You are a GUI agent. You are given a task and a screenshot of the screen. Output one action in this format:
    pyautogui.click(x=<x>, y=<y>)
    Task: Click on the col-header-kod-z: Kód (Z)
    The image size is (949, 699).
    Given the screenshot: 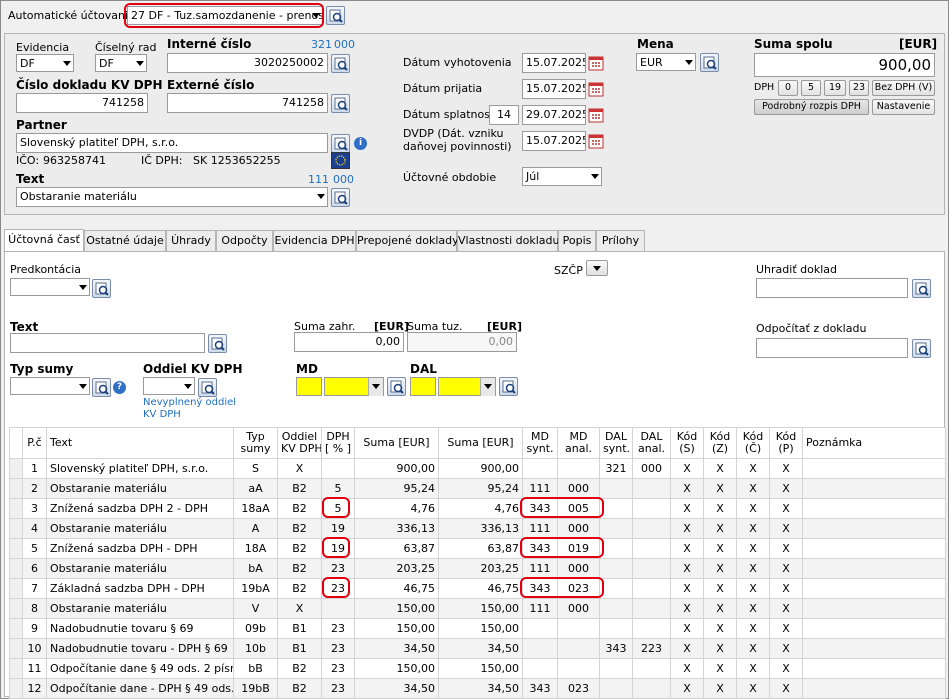 What is the action you would take?
    pyautogui.click(x=720, y=443)
    